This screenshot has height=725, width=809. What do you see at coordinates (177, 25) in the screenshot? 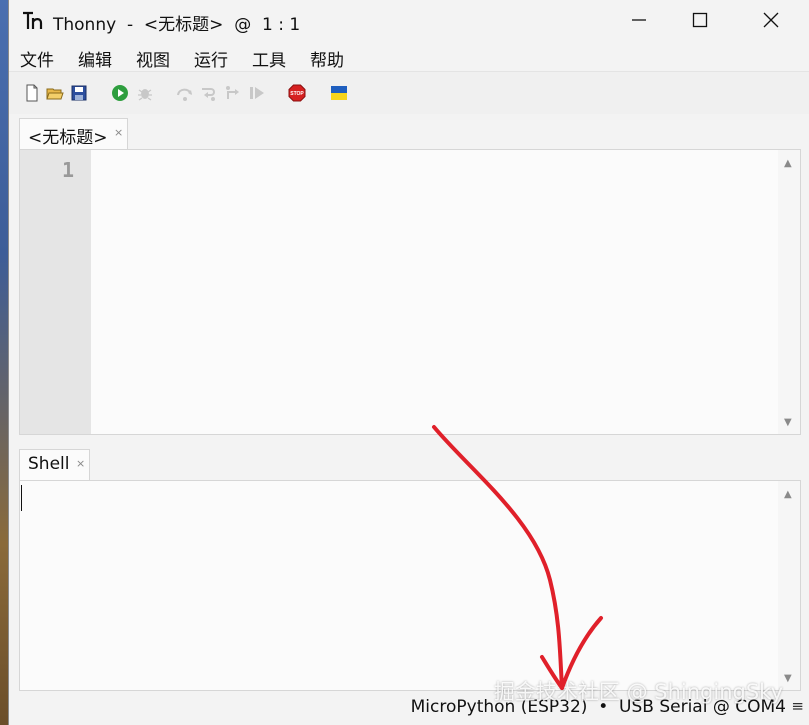
I see `window-title: Thonny - <无标题> @ 1 : 1` at bounding box center [177, 25].